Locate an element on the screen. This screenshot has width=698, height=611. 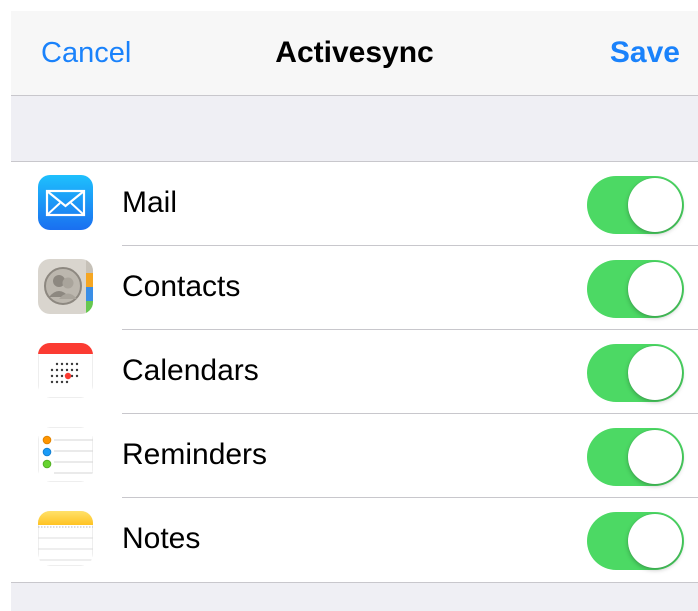
notes-toggle is located at coordinates (635, 541).